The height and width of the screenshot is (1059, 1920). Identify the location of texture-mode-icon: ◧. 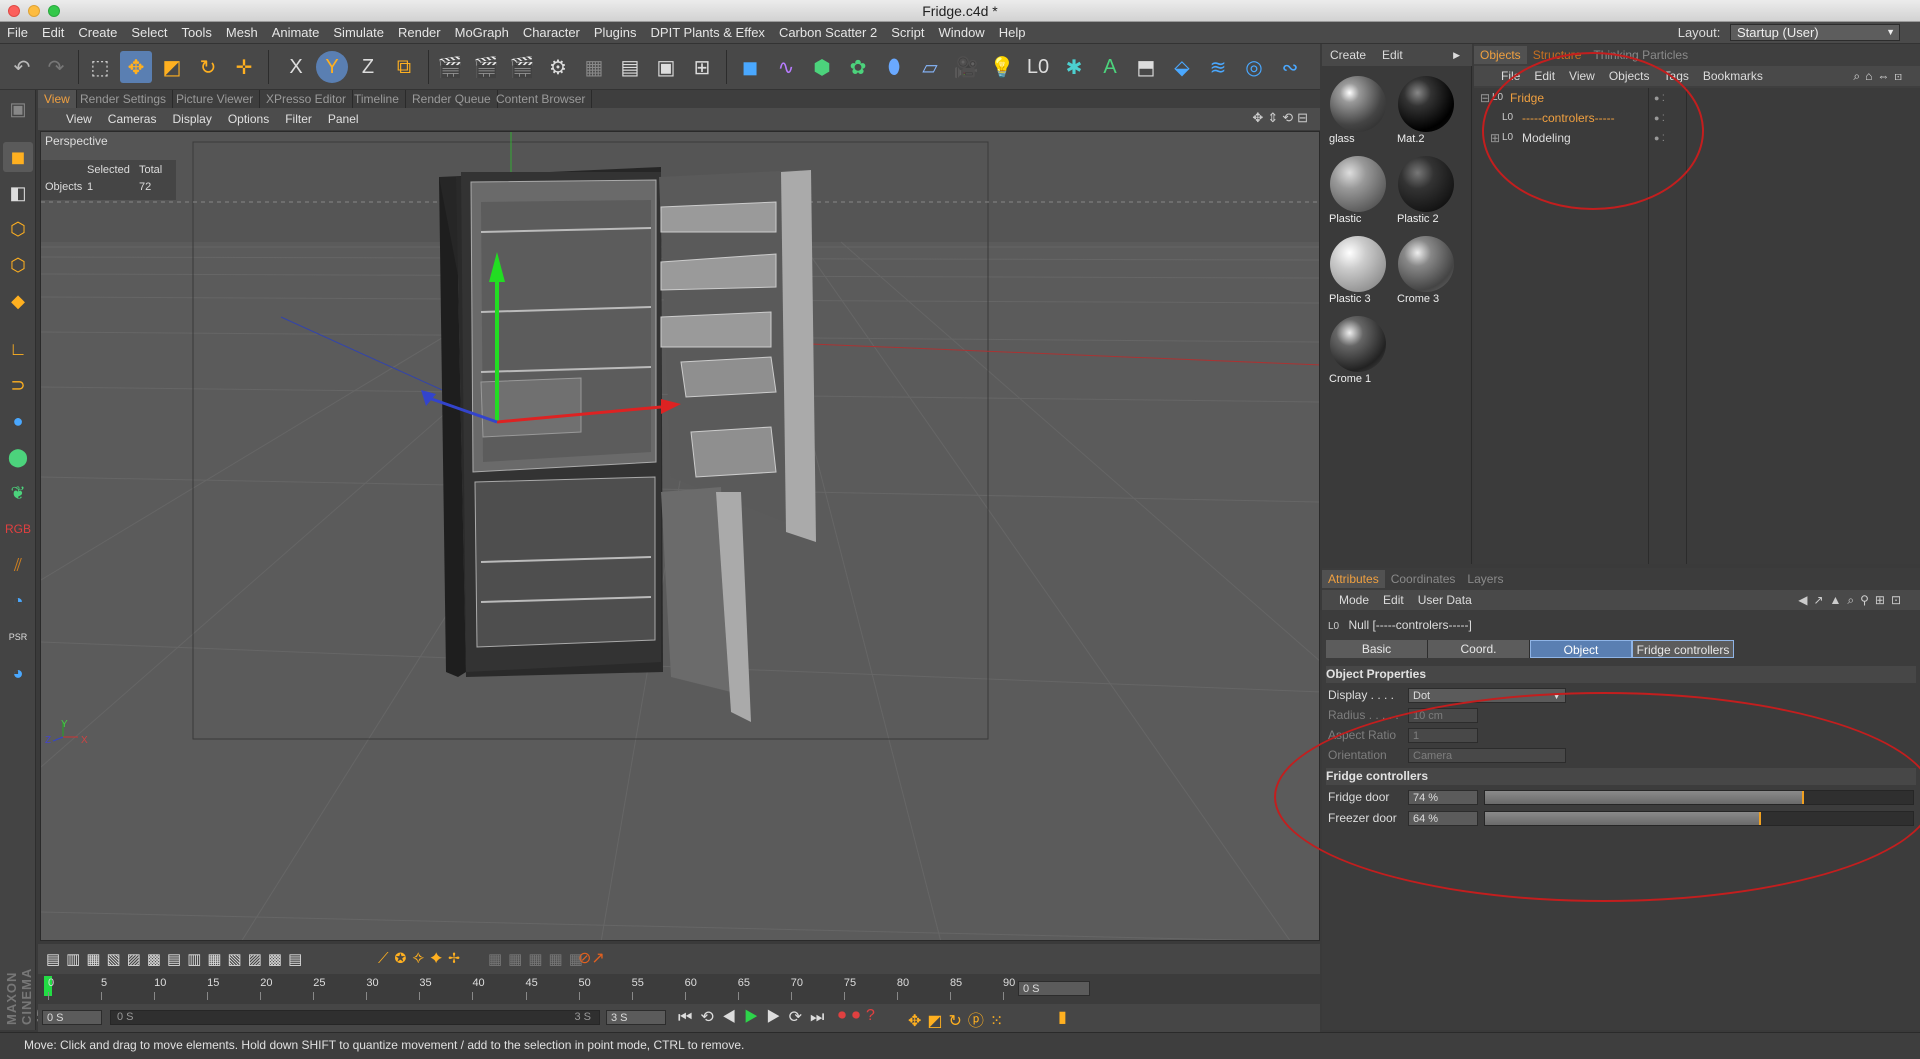
(18, 193).